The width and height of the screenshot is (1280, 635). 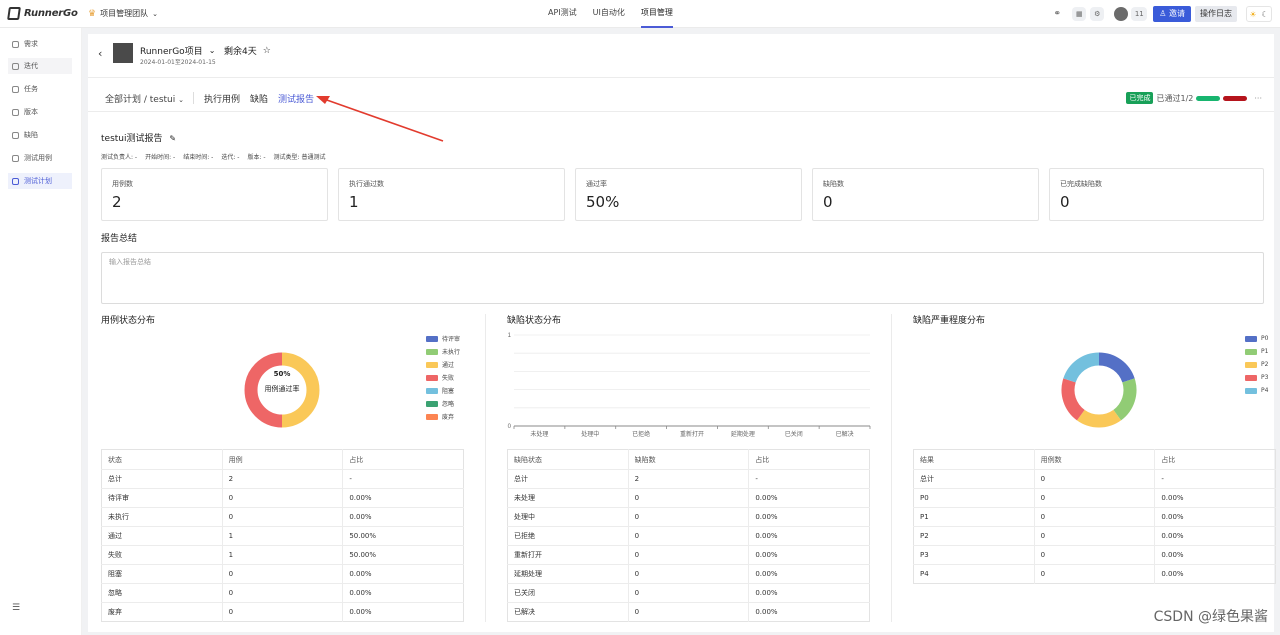 I want to click on severity-donut, so click(x=1099, y=390).